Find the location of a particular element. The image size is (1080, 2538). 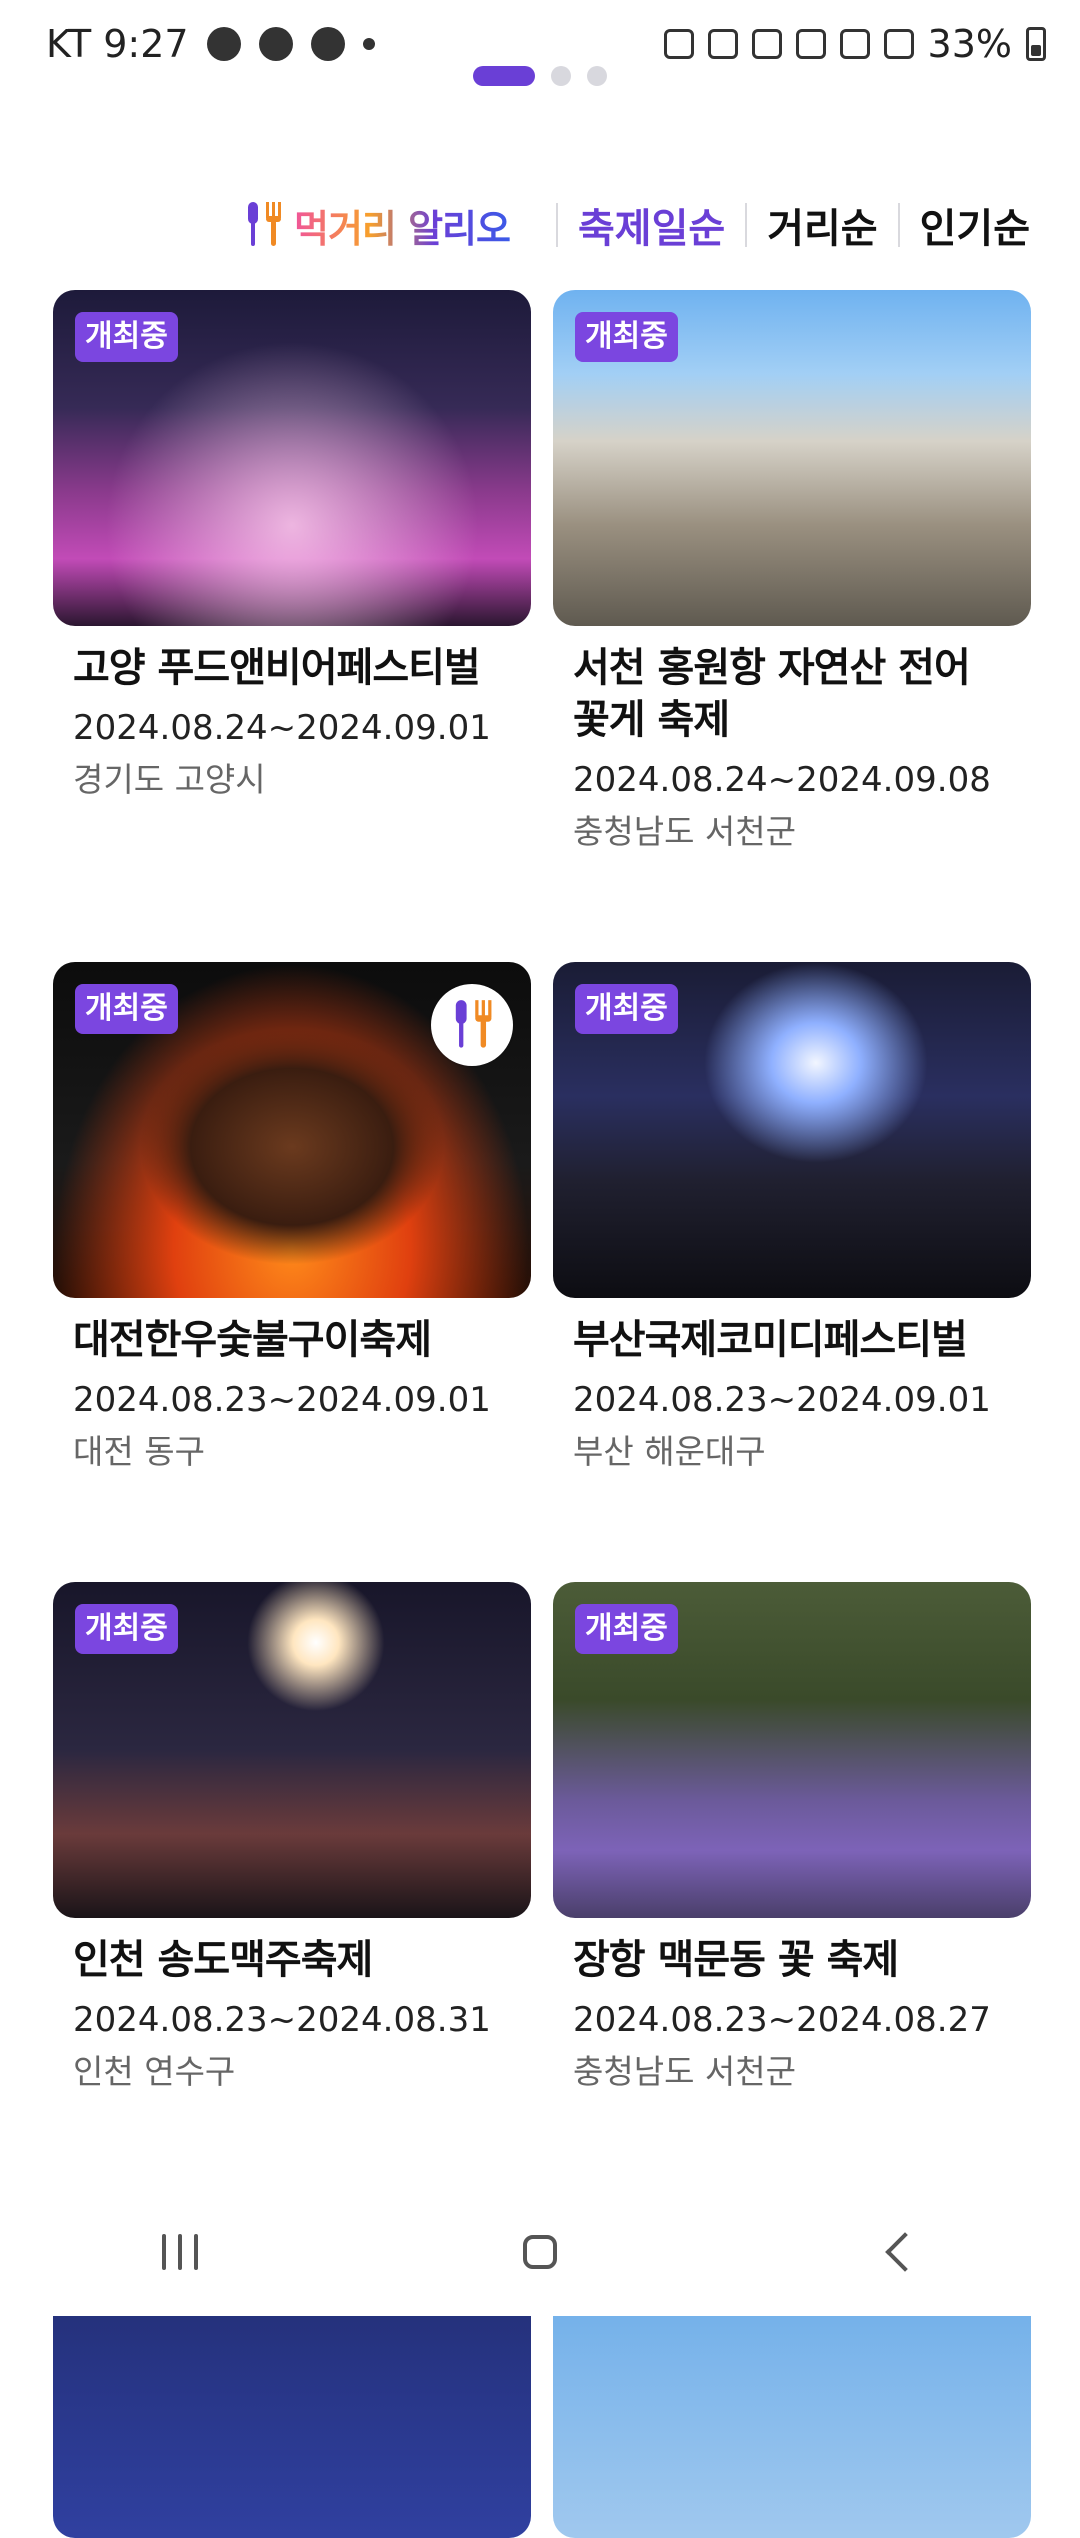

sort-by-popularity: 인기순 is located at coordinates (975, 225).